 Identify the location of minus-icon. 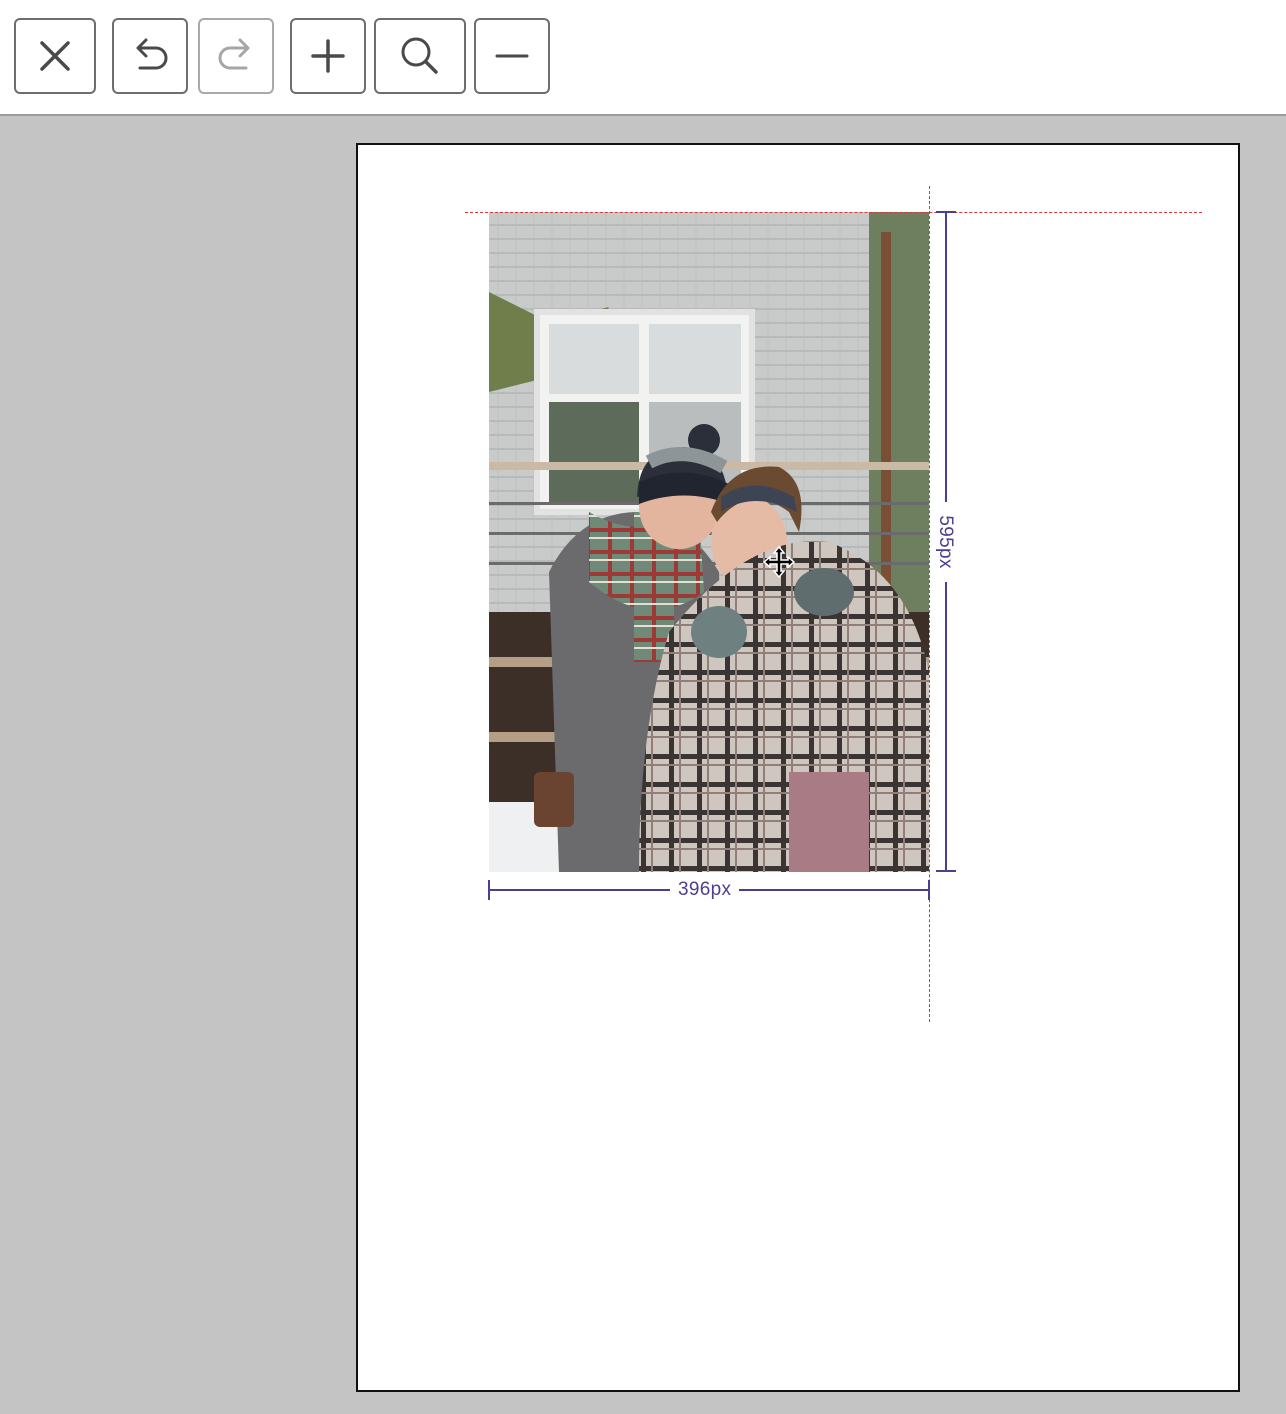
(512, 56).